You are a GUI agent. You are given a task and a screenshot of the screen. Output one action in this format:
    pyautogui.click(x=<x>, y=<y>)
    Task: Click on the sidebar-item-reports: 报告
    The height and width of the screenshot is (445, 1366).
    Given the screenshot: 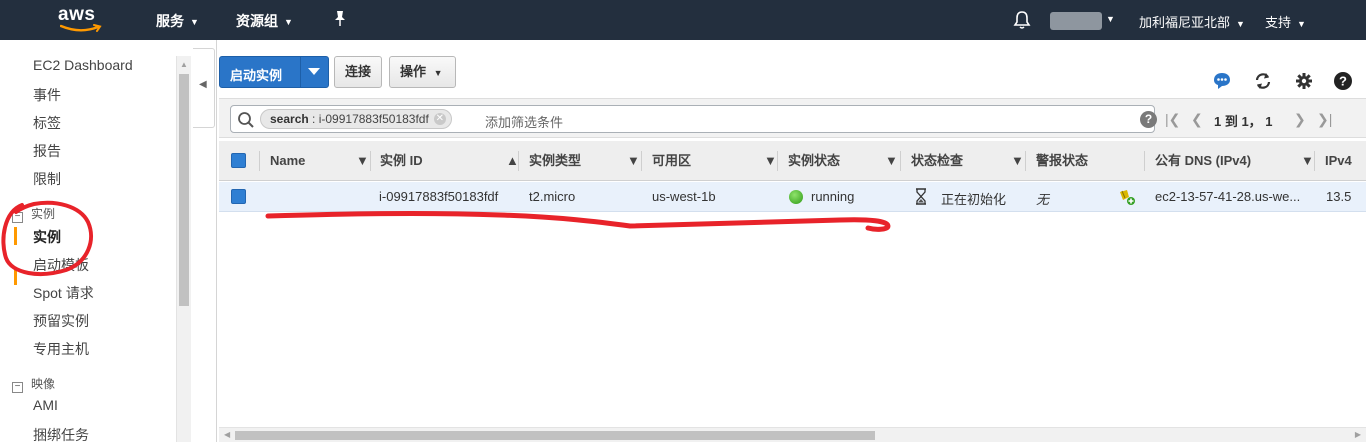 What is the action you would take?
    pyautogui.click(x=47, y=151)
    